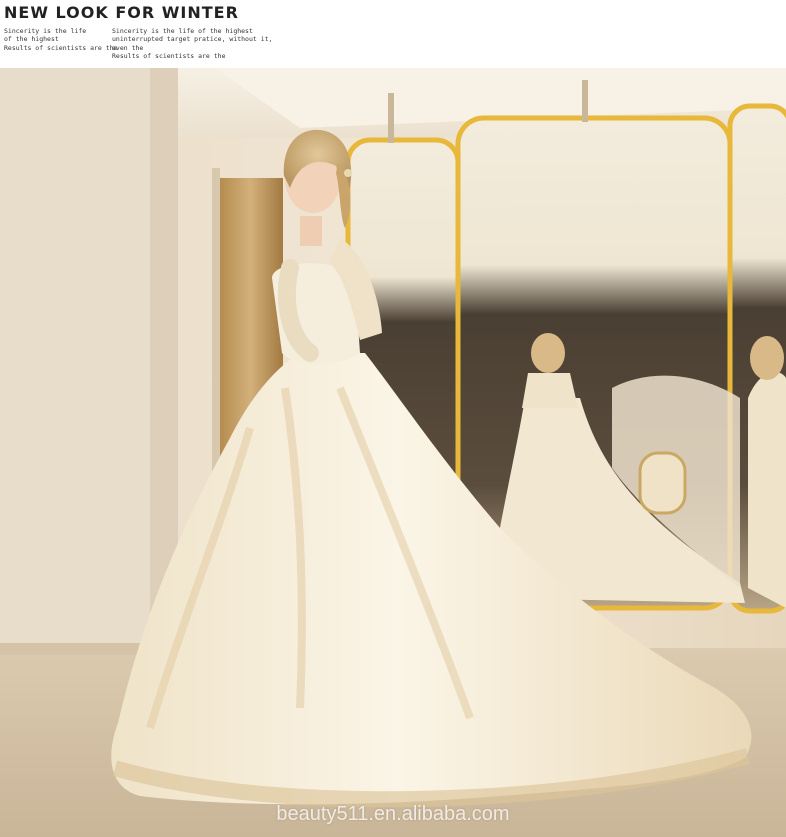 This screenshot has width=786, height=837. What do you see at coordinates (128, 47) in the screenshot?
I see `blurb-right-line: even the` at bounding box center [128, 47].